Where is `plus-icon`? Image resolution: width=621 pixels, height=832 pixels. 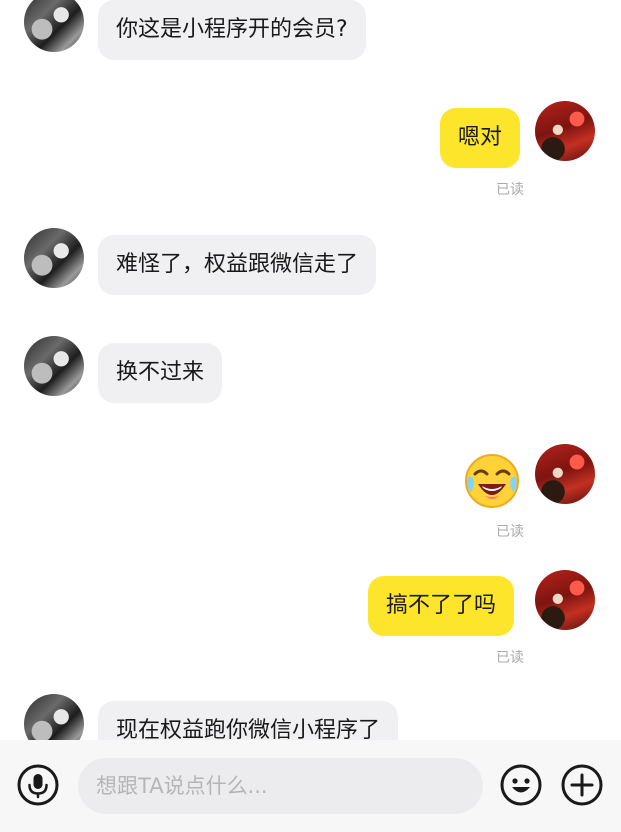 plus-icon is located at coordinates (582, 785).